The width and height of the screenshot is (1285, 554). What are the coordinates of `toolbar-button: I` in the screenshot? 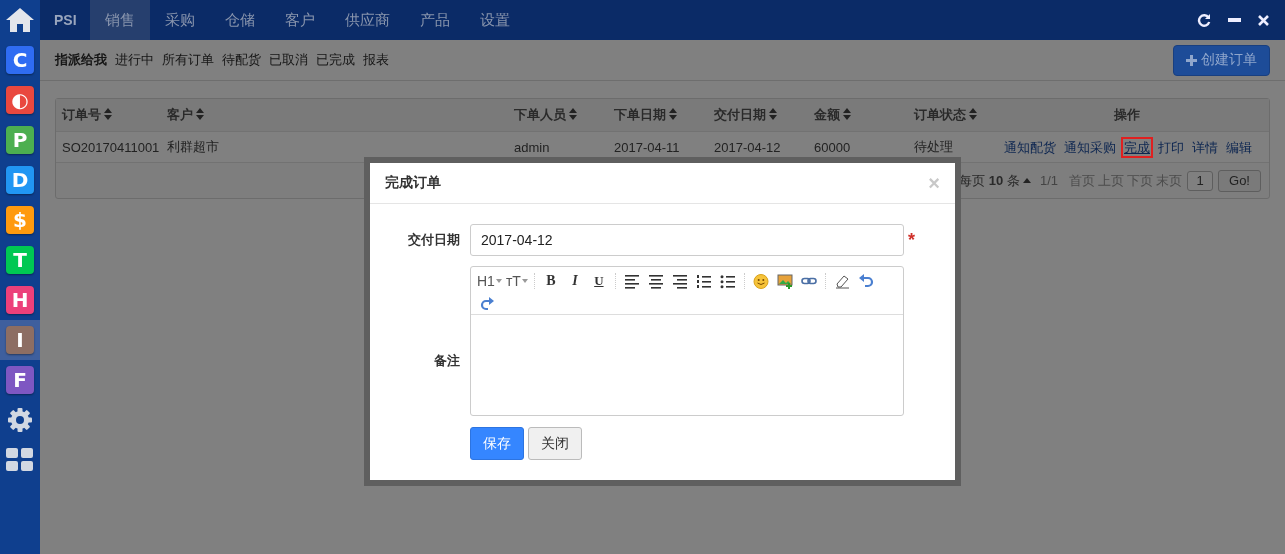 It's located at (574, 281).